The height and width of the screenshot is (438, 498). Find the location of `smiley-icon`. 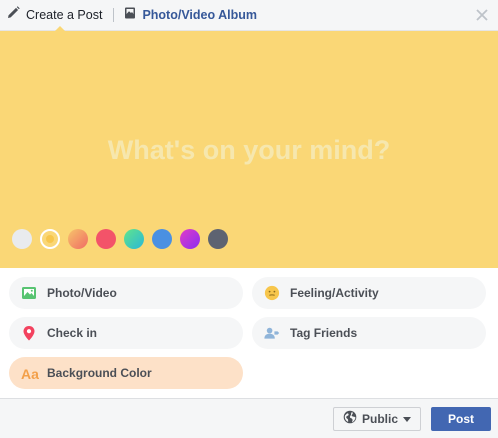

smiley-icon is located at coordinates (272, 293).